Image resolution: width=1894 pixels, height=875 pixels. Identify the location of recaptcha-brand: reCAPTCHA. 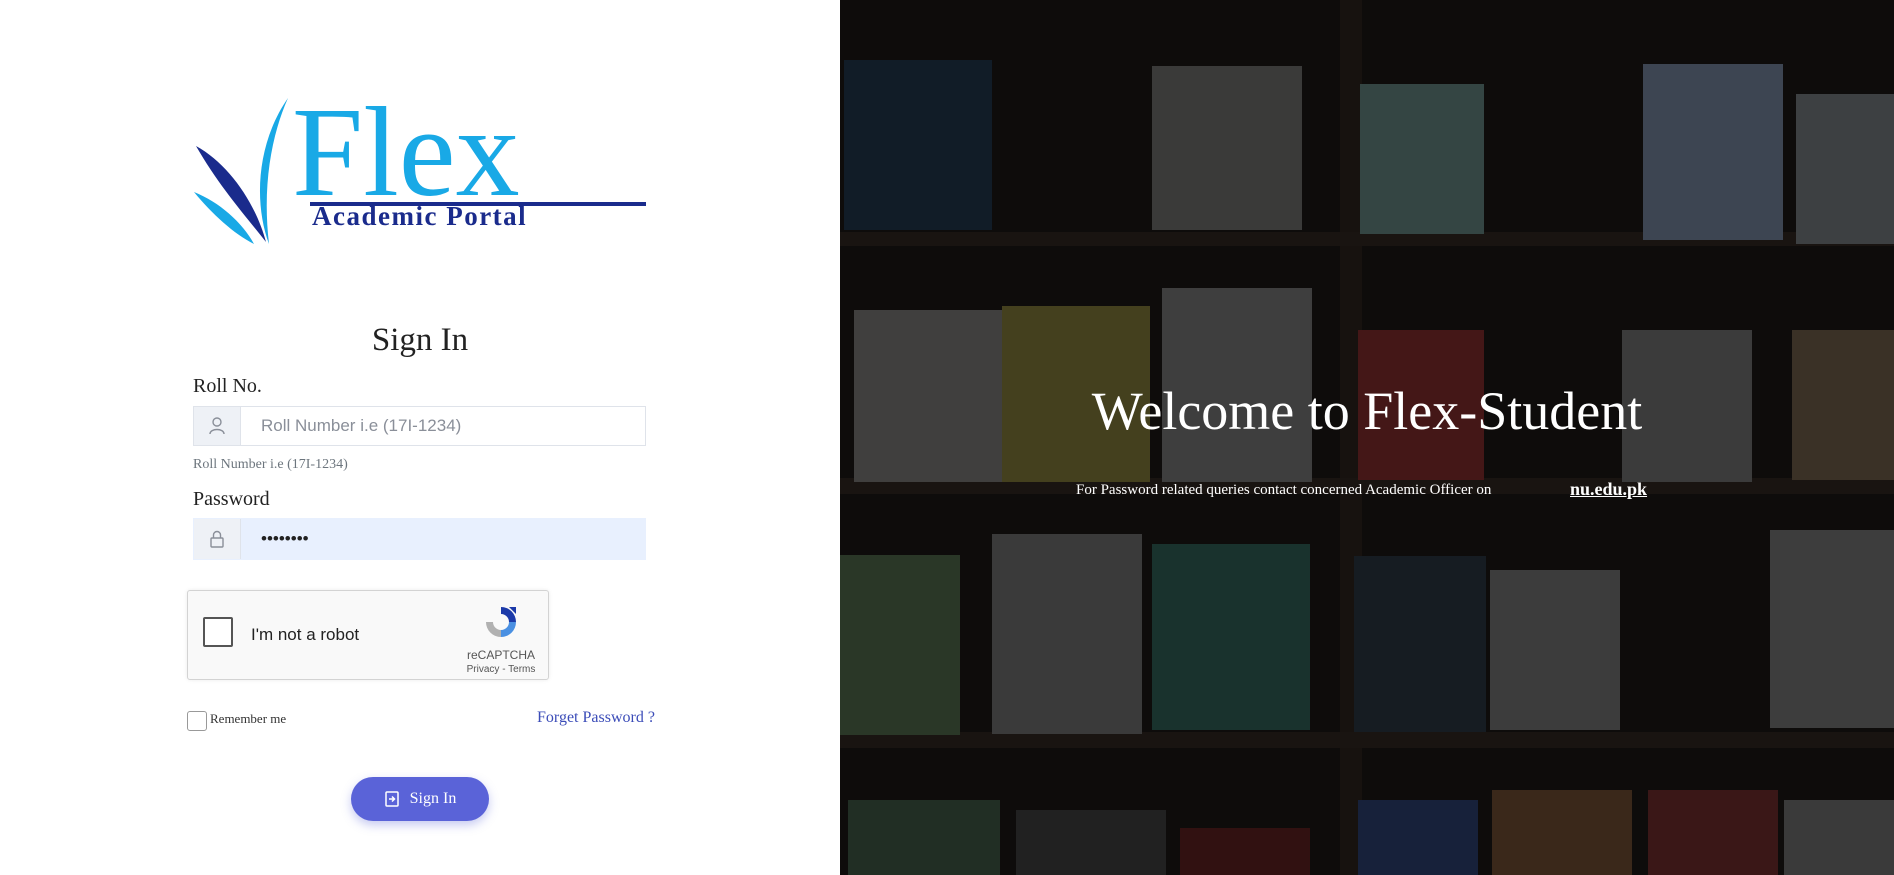
(500, 655).